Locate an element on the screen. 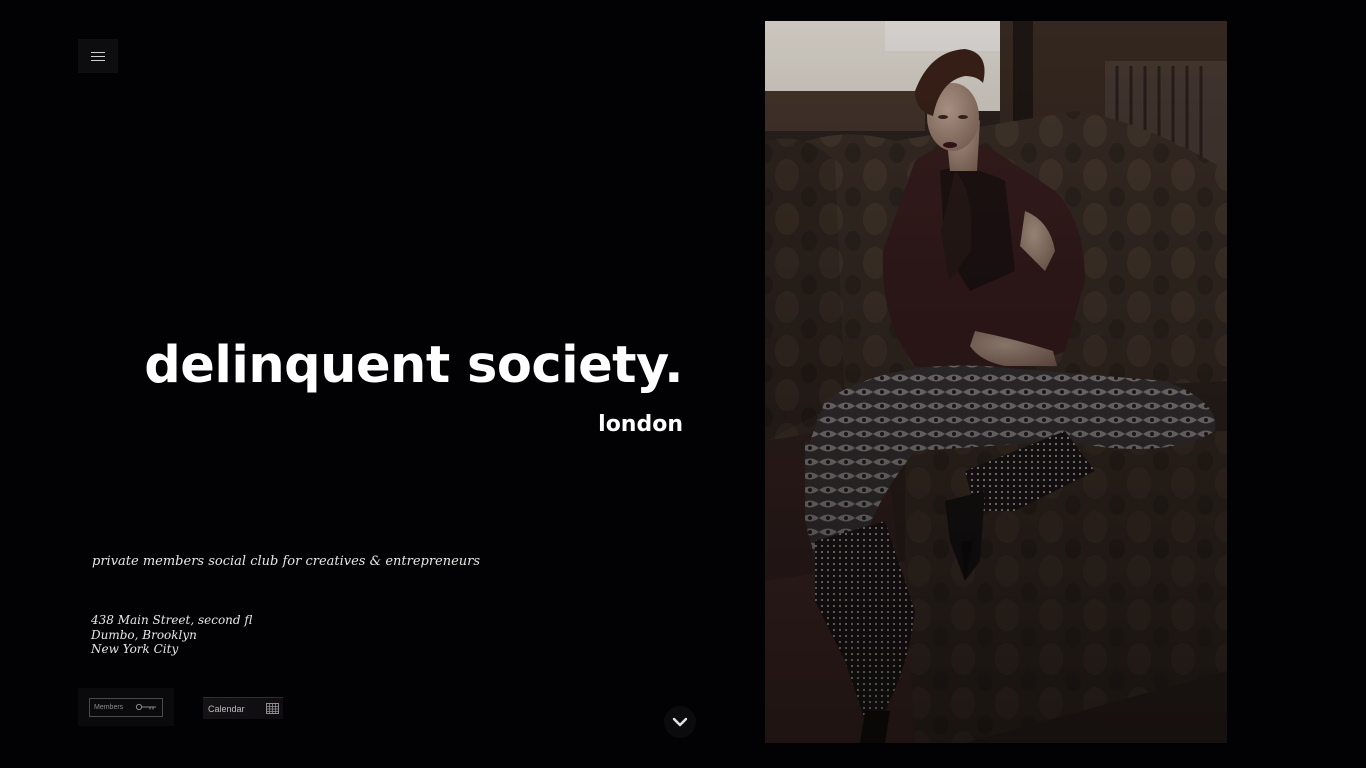 This screenshot has height=768, width=1366. brand-title: delinquent society. is located at coordinates (413, 365).